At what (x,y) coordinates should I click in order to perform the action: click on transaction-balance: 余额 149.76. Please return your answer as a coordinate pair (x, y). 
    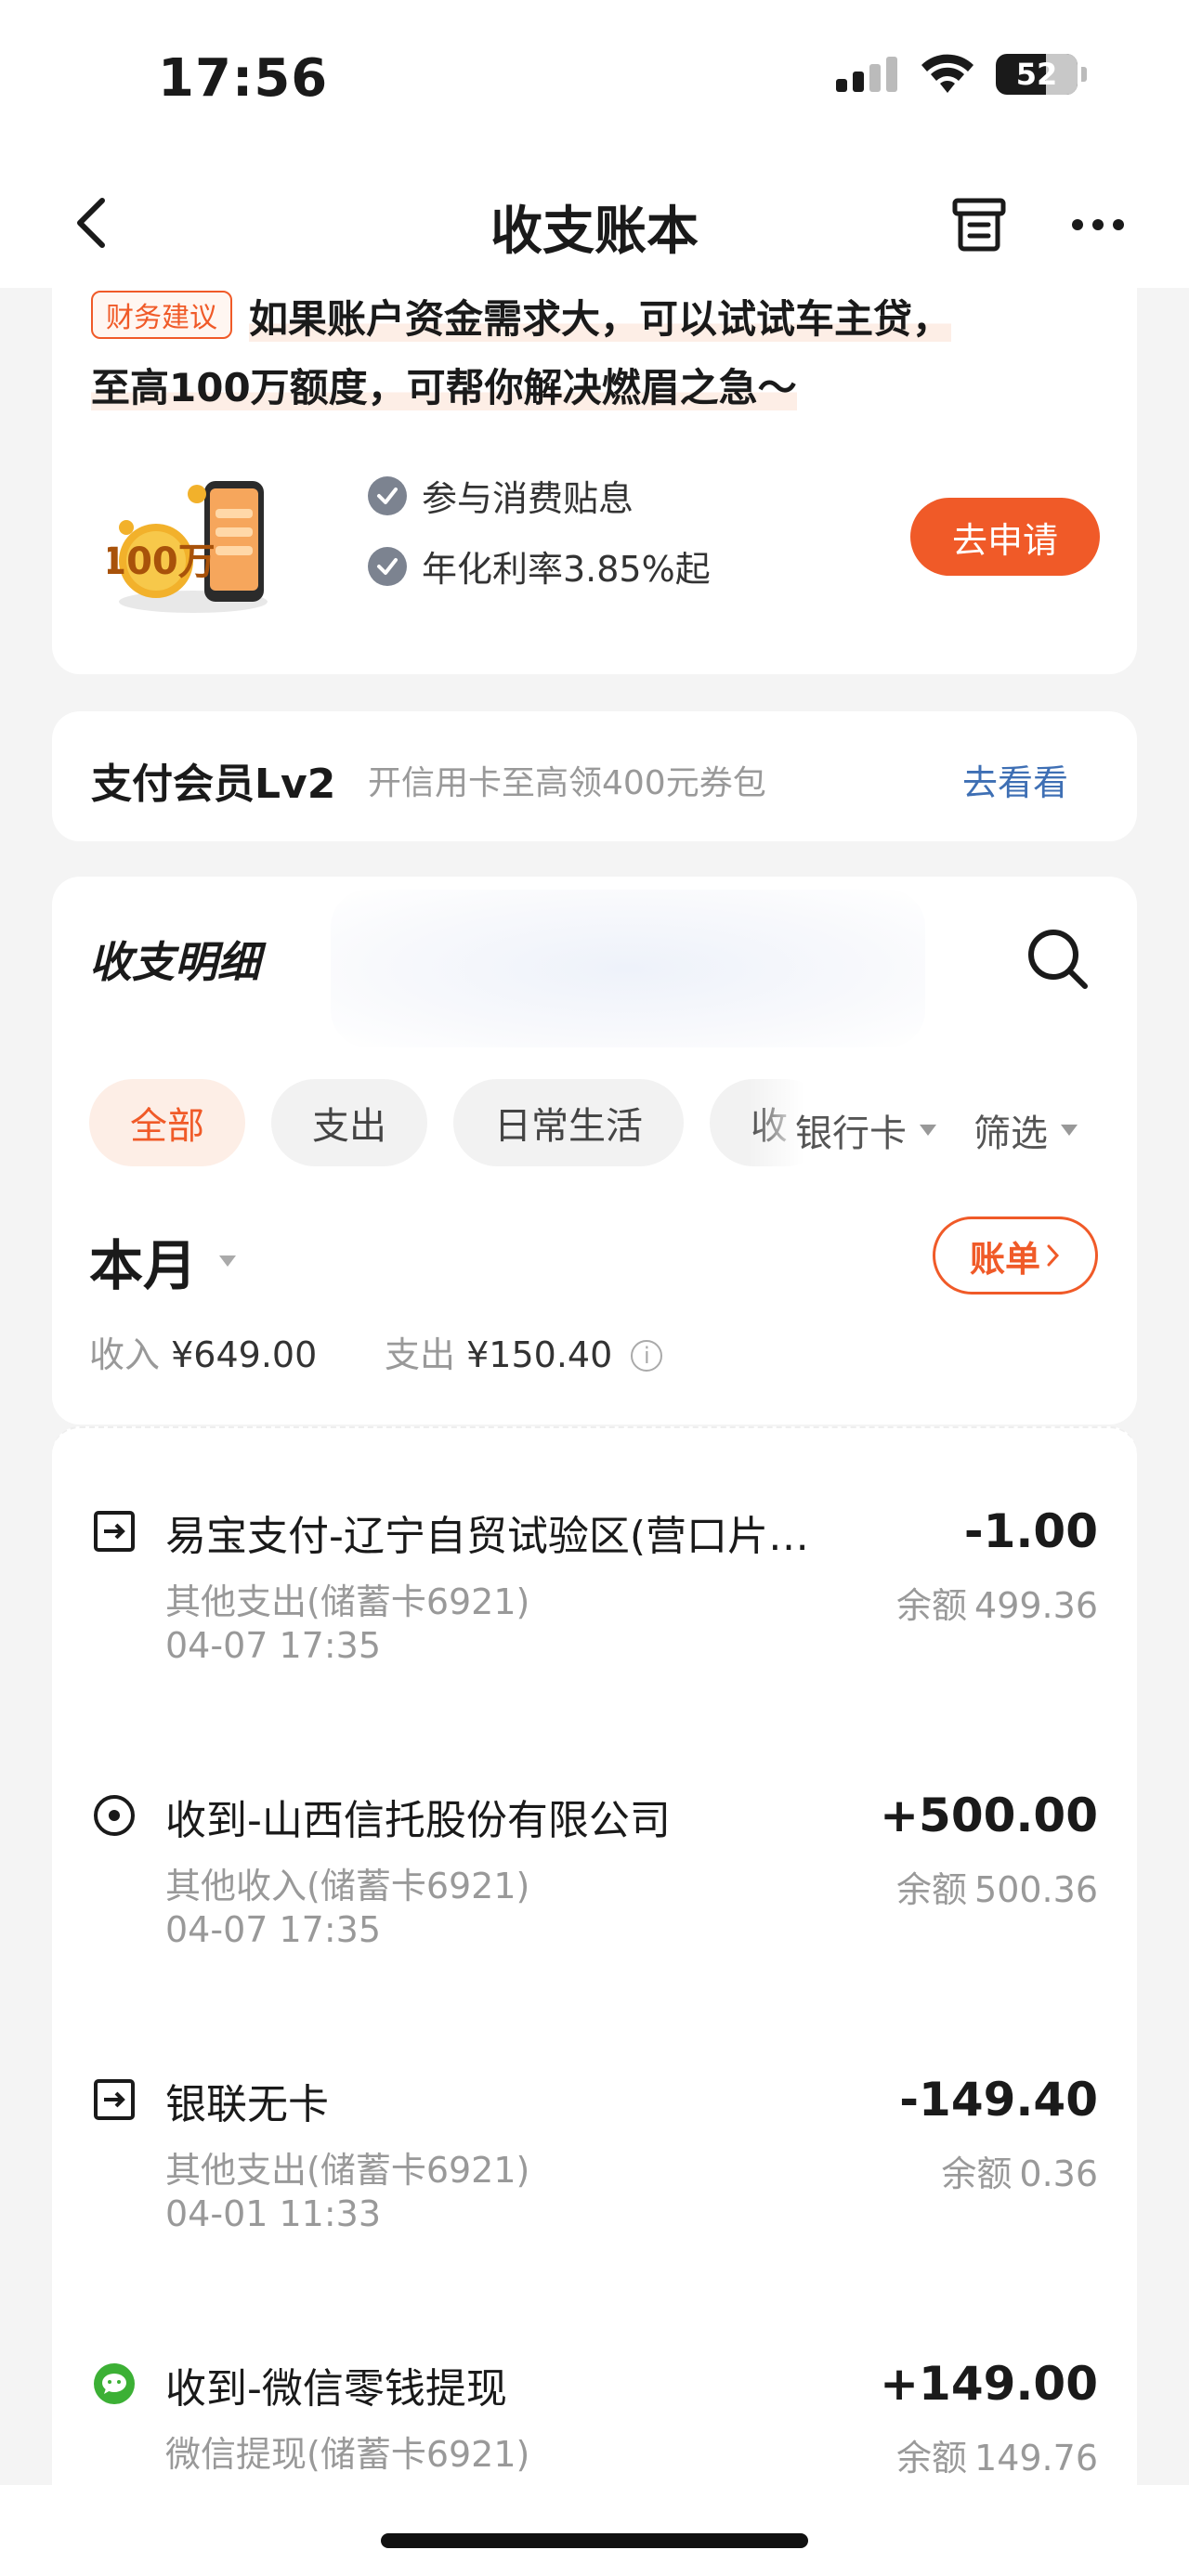
    Looking at the image, I should click on (997, 2458).